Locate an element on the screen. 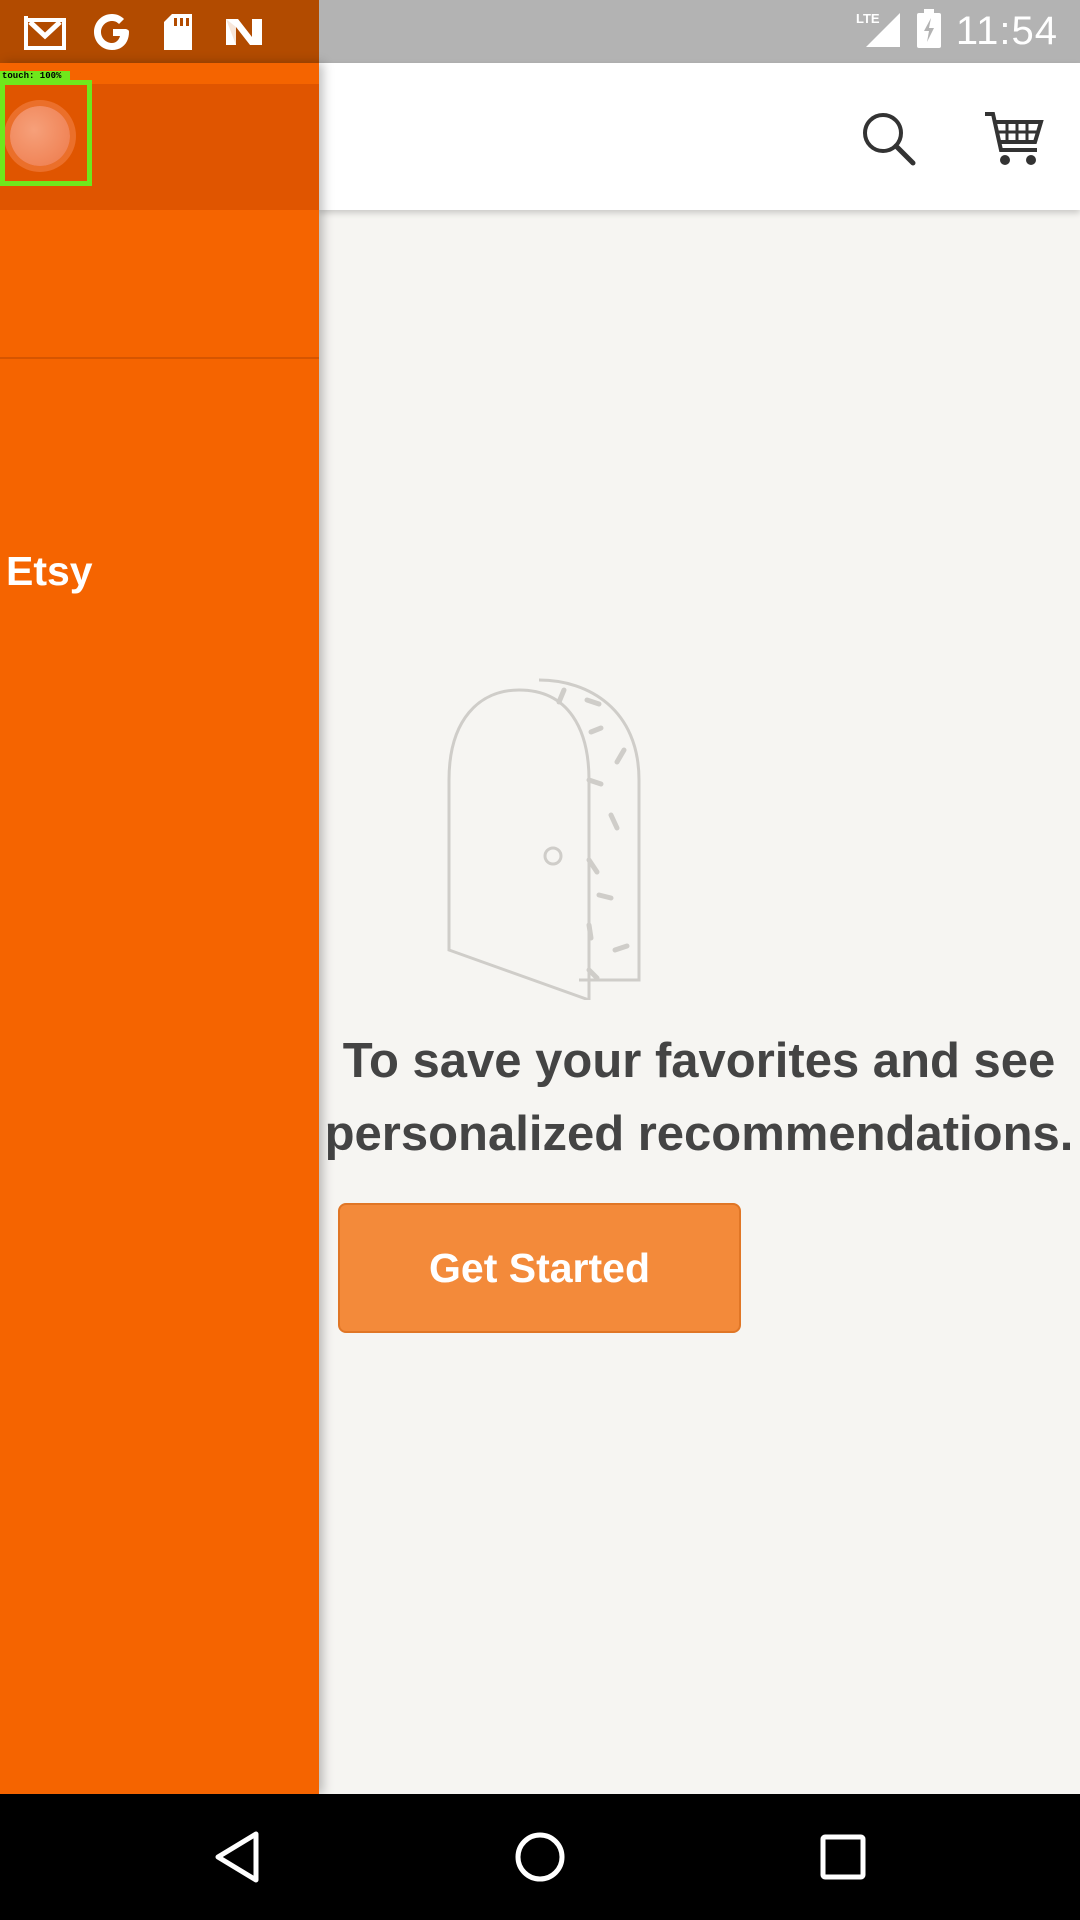 This screenshot has height=1920, width=1080. cart-button is located at coordinates (1014, 139).